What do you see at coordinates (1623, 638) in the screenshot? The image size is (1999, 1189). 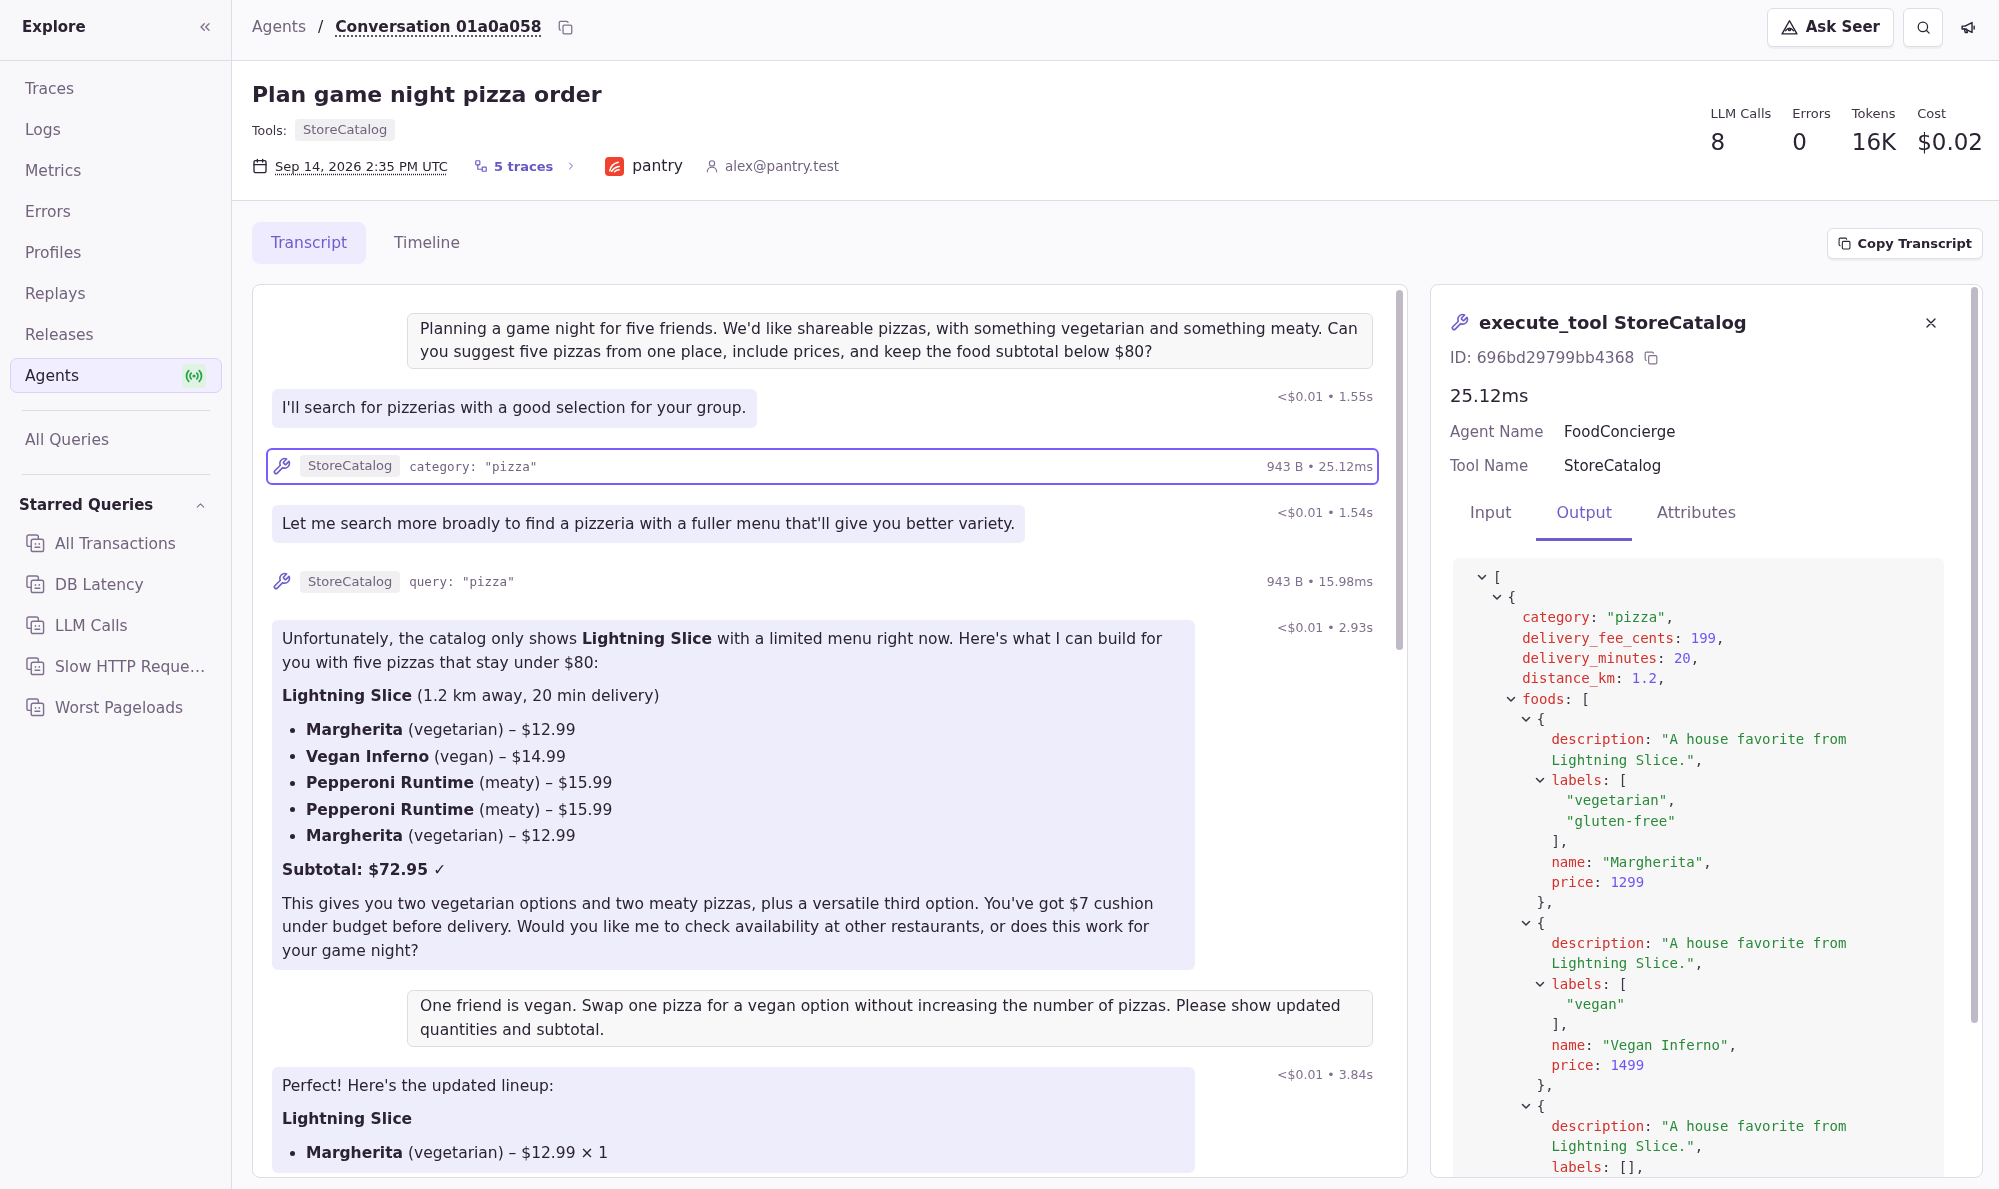 I see `code-line: delivery_fee_cents: 199,` at bounding box center [1623, 638].